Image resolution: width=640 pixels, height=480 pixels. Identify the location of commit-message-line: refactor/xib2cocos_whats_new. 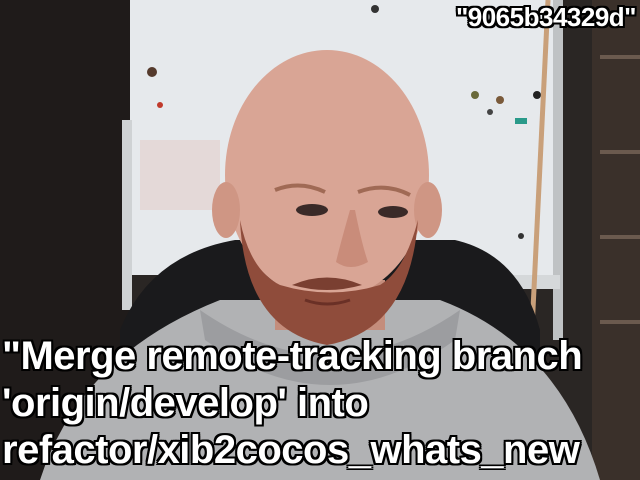
(291, 450).